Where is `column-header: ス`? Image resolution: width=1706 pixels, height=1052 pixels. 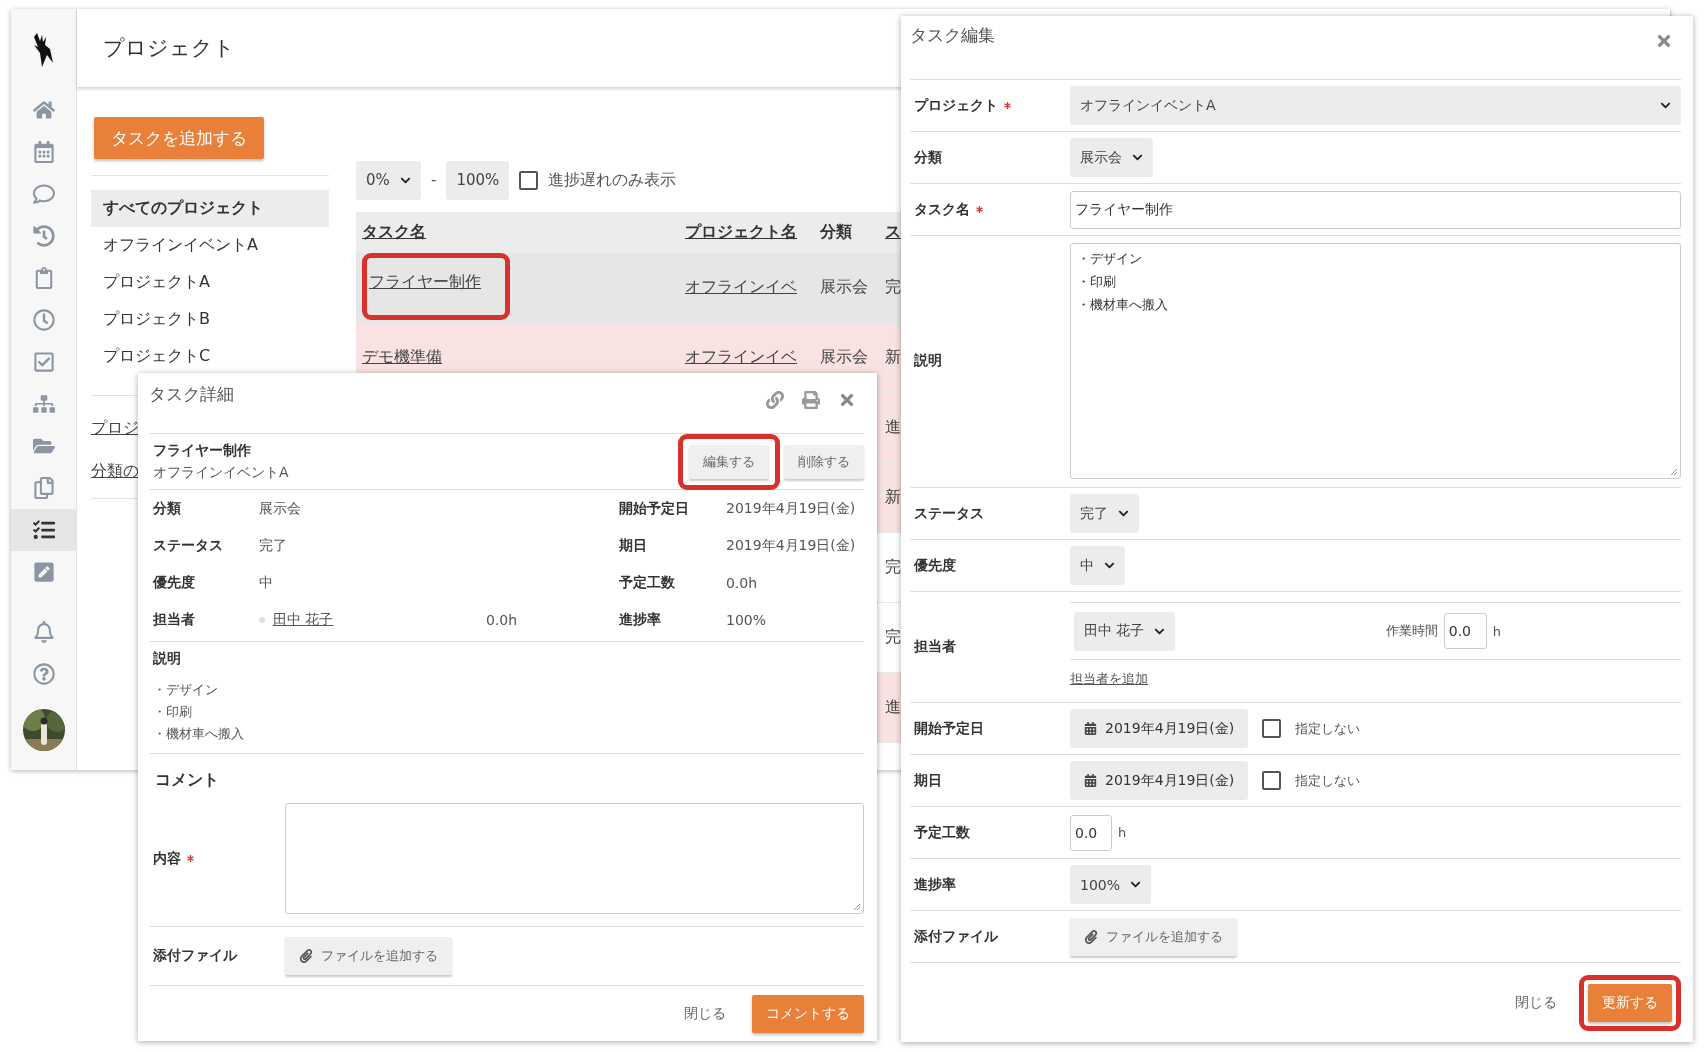 column-header: ス is located at coordinates (890, 232).